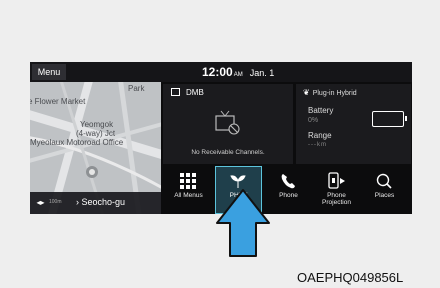 This screenshot has height=288, width=440. I want to click on dock-item-phone: Phone, so click(288, 190).